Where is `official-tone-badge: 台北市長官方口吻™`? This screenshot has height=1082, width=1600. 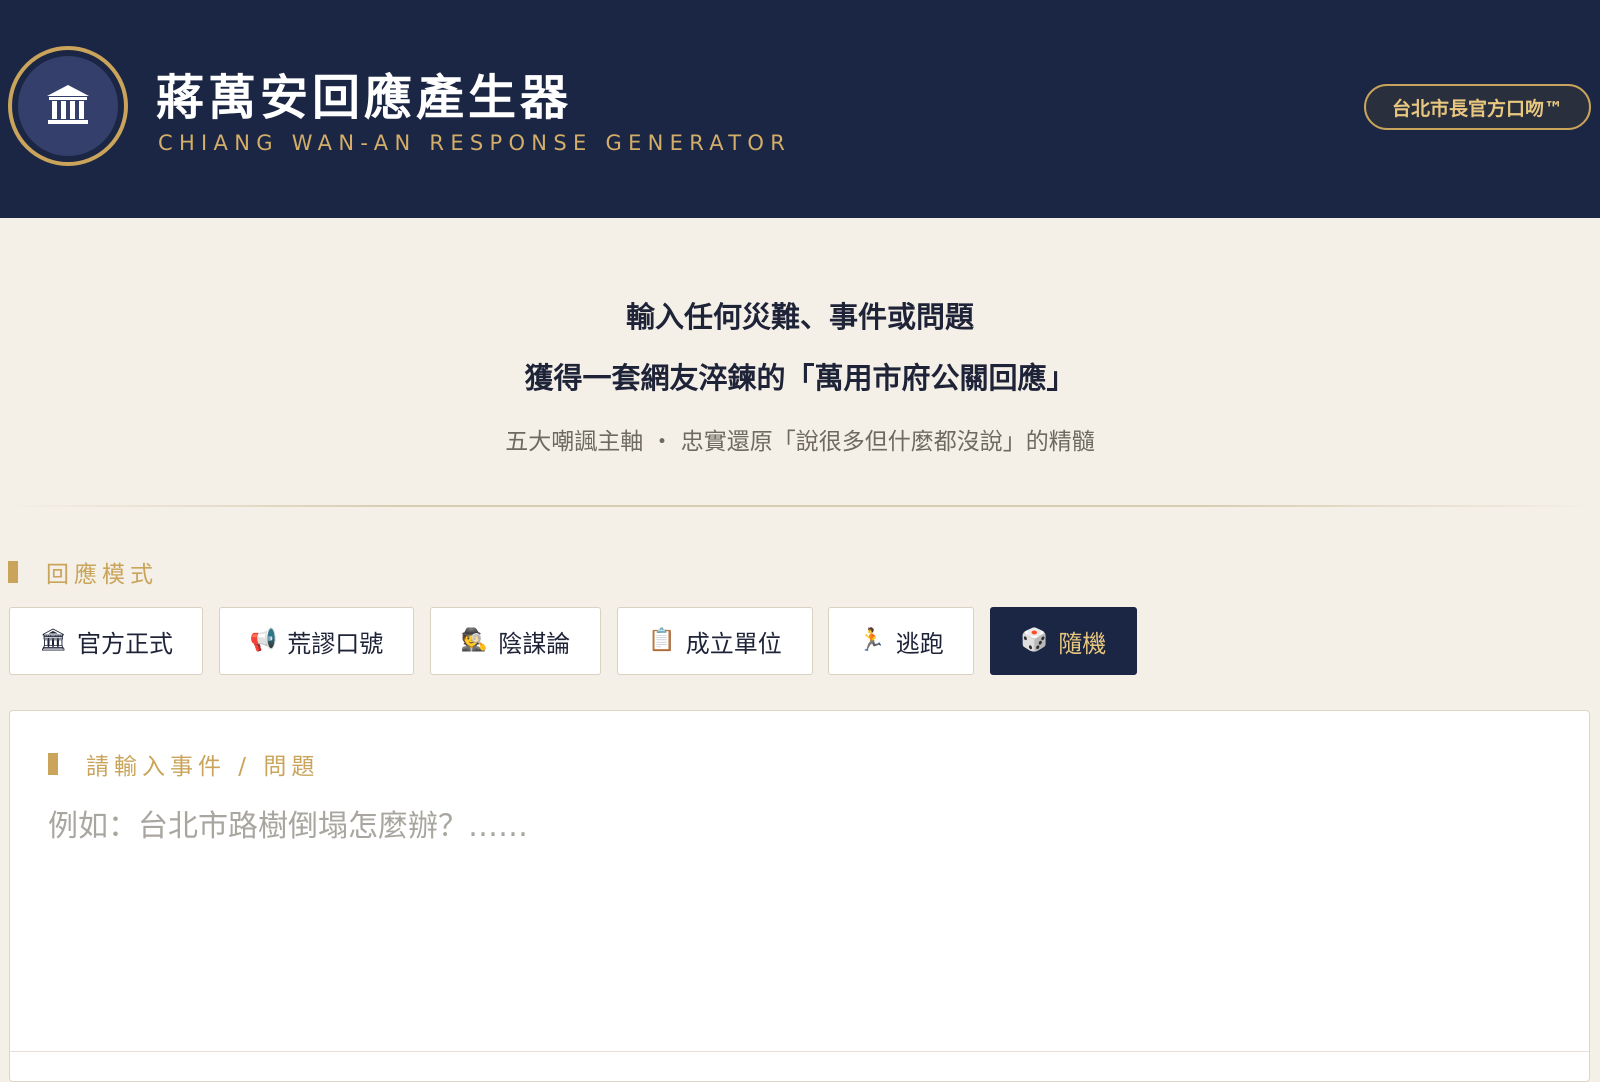 official-tone-badge: 台北市長官方口吻™ is located at coordinates (1477, 107).